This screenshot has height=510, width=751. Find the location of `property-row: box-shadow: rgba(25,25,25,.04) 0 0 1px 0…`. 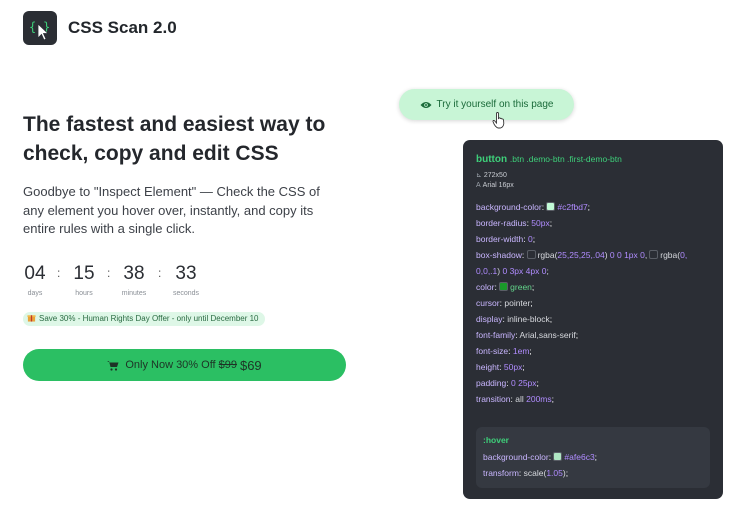

property-row: box-shadow: rgba(25,25,25,.04) 0 0 1px 0… is located at coordinates (582, 255).